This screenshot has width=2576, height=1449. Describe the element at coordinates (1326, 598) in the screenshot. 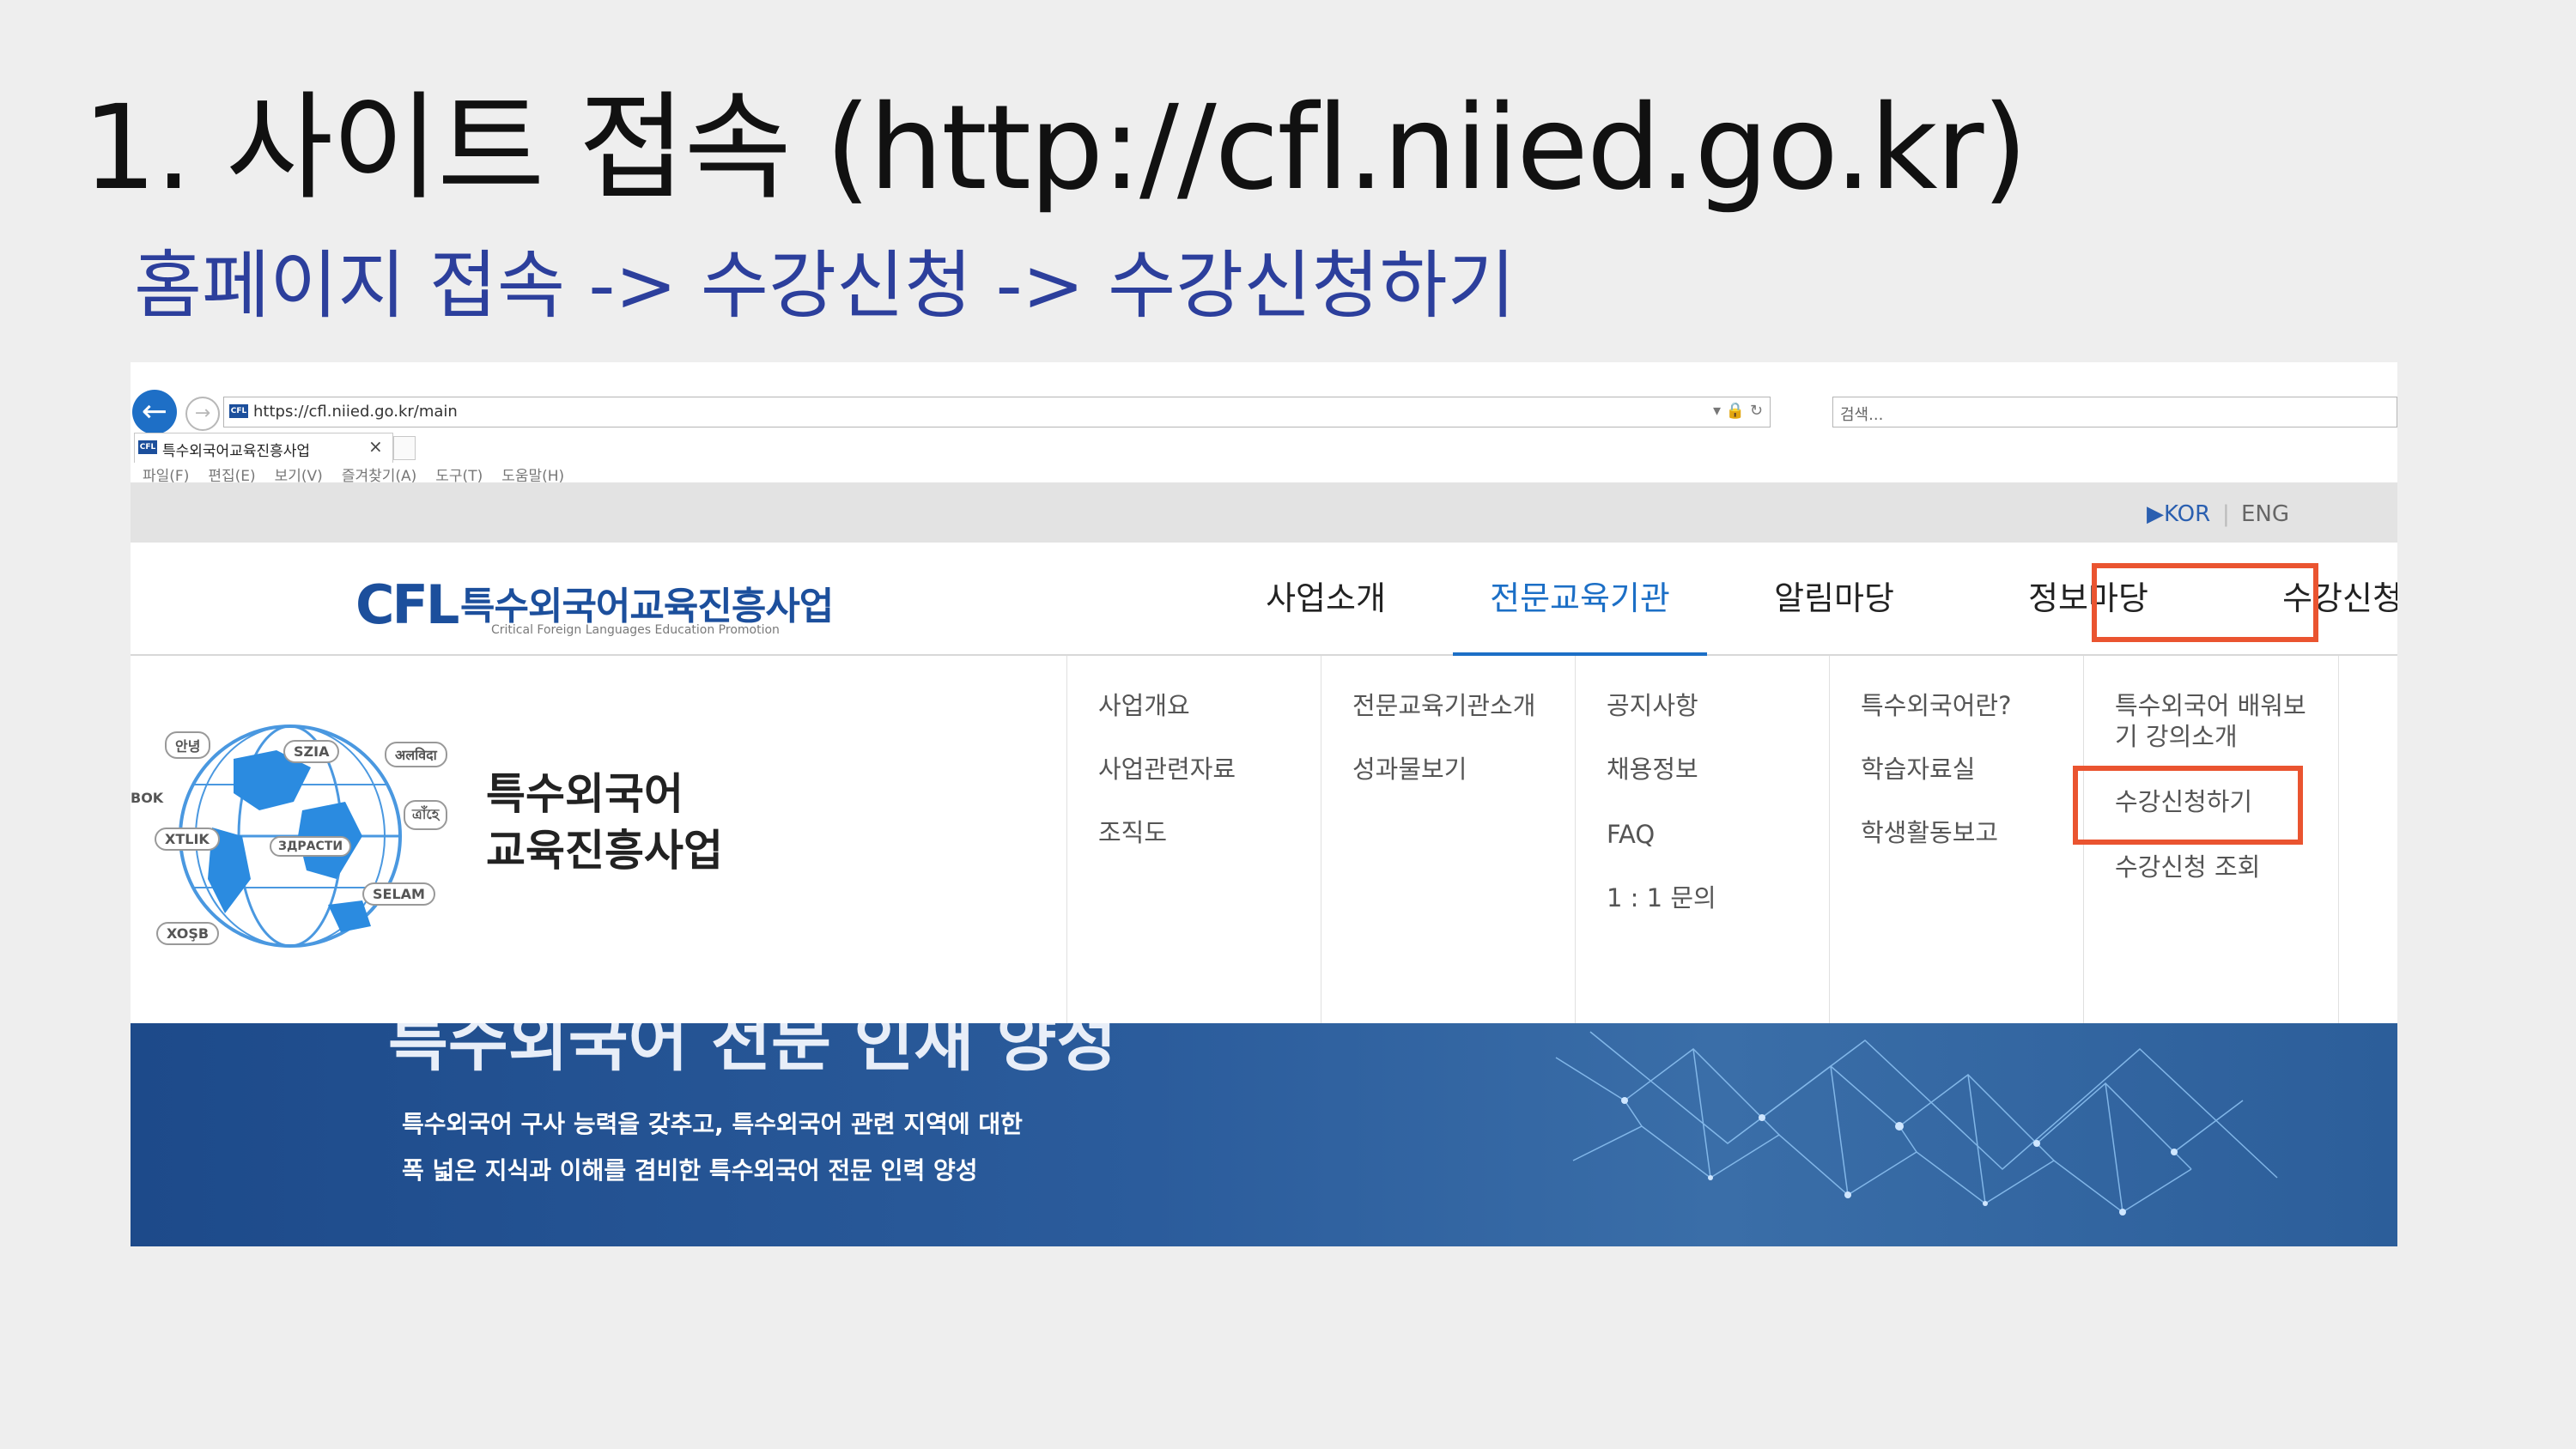

I see `nav-item-about: 사업소개` at that location.